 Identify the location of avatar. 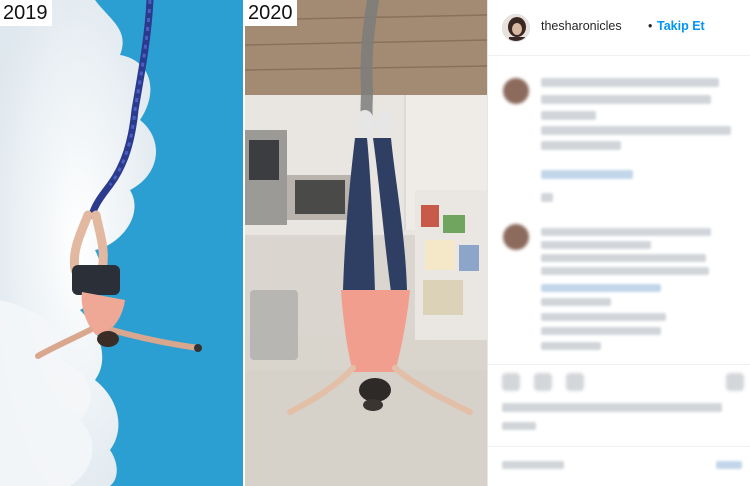
(516, 28).